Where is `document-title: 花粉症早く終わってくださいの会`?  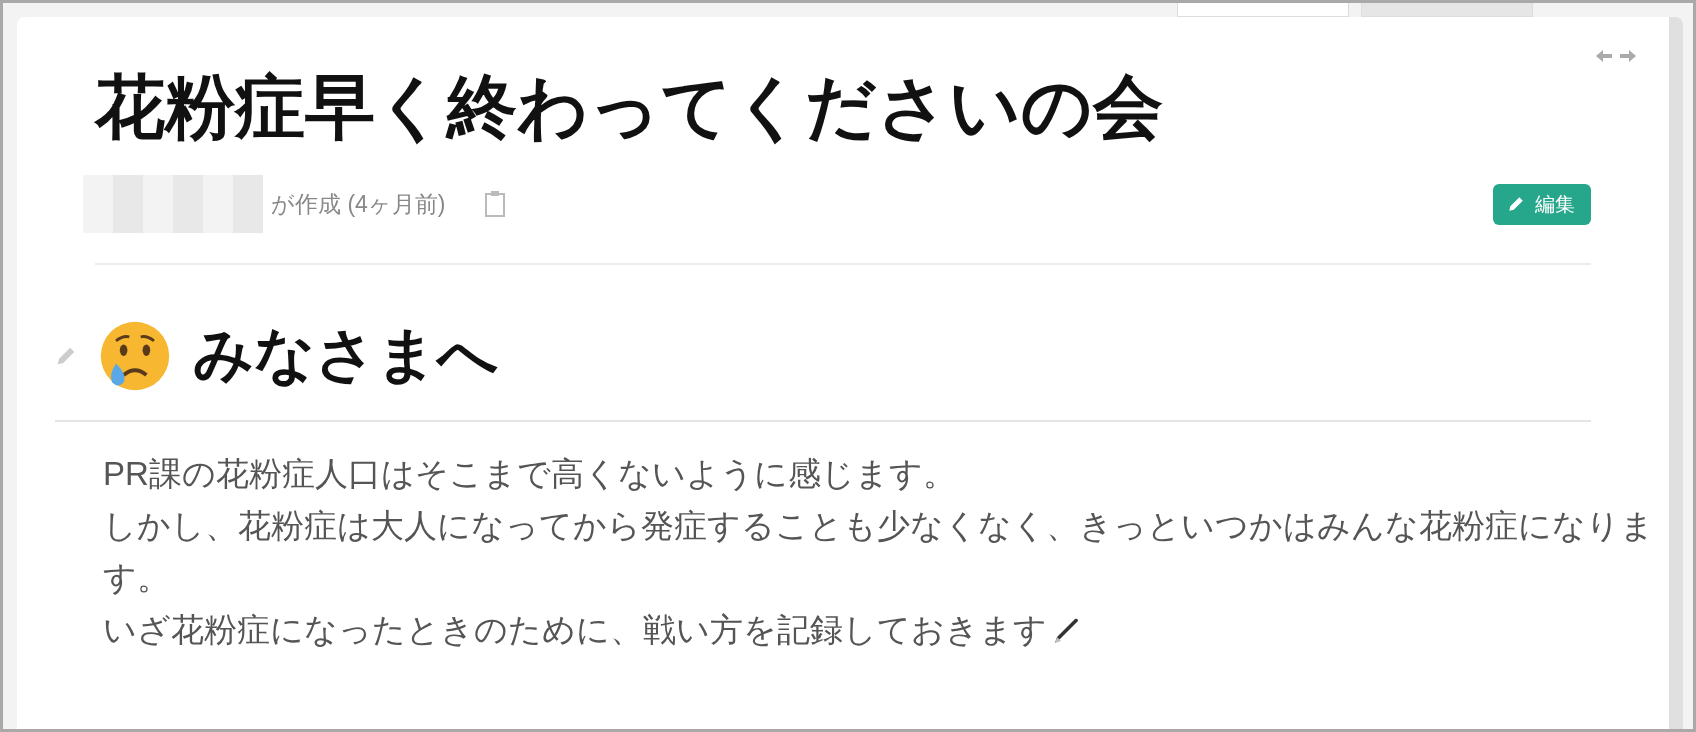 document-title: 花粉症早く終わってくださいの会 is located at coordinates (629, 107).